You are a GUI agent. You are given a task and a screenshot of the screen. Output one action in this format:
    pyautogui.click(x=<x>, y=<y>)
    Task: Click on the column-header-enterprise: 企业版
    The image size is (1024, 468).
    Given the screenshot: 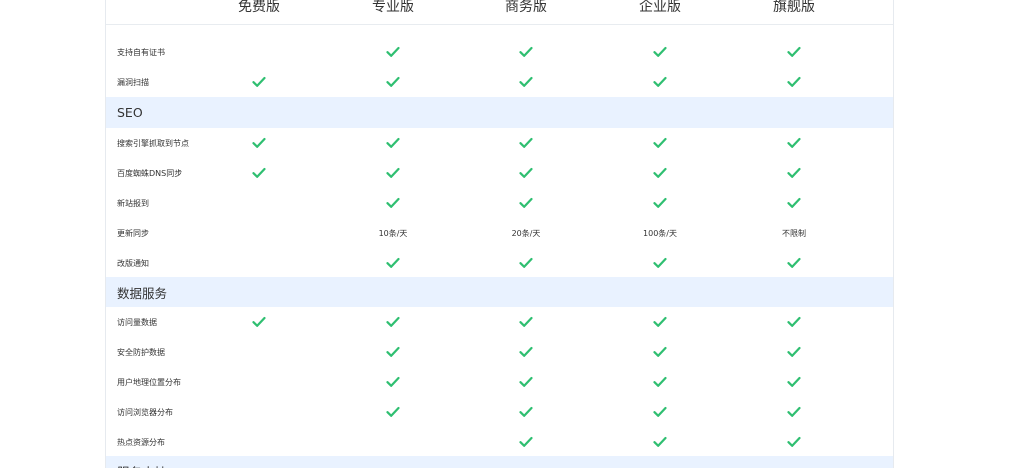 What is the action you would take?
    pyautogui.click(x=660, y=7)
    